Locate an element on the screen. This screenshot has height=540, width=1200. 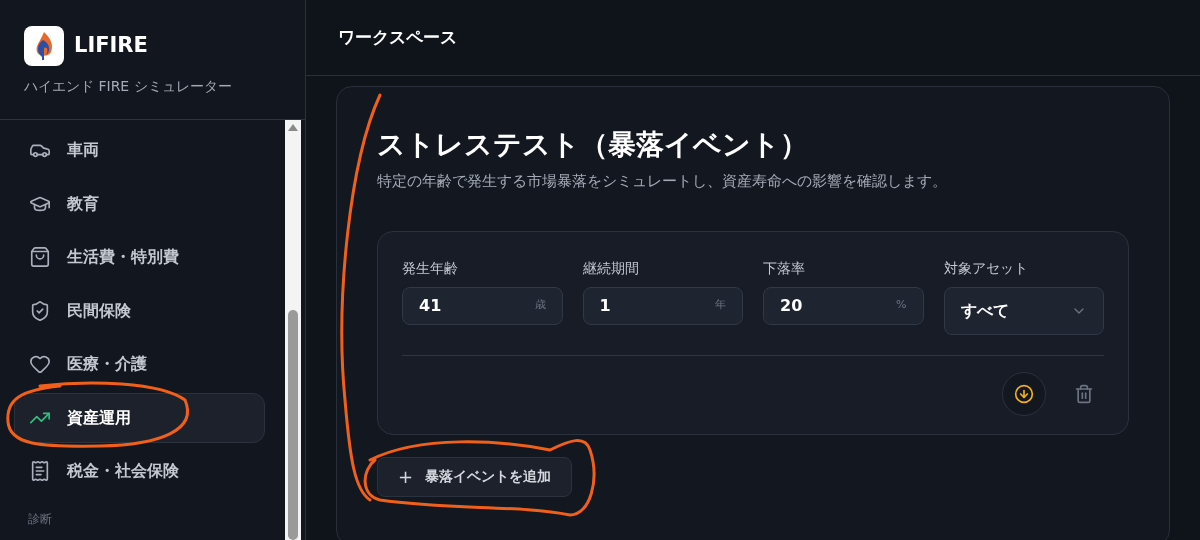
section-label: 診断 is located at coordinates (40, 519).